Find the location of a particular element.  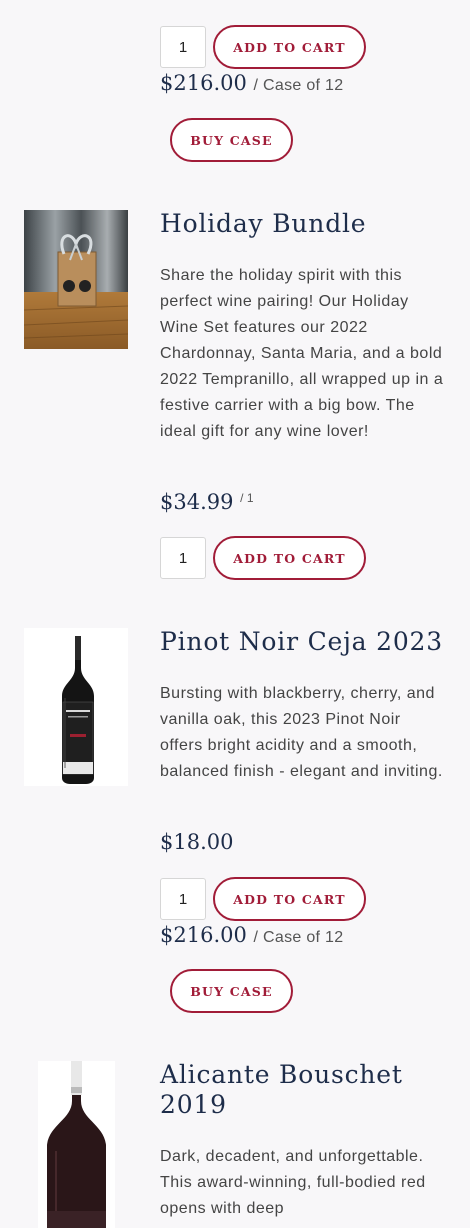

product-title: Holiday Bundle is located at coordinates (305, 224).